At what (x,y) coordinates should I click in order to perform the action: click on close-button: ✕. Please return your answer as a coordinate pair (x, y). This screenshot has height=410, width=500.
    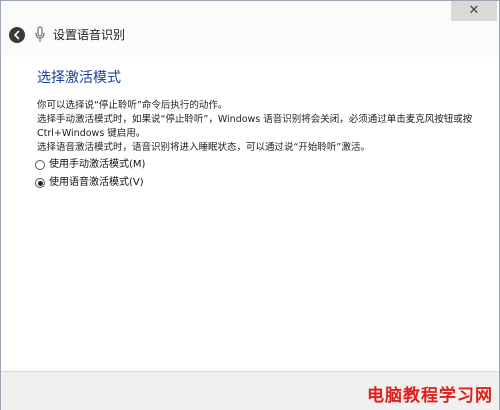
    Looking at the image, I should click on (474, 11).